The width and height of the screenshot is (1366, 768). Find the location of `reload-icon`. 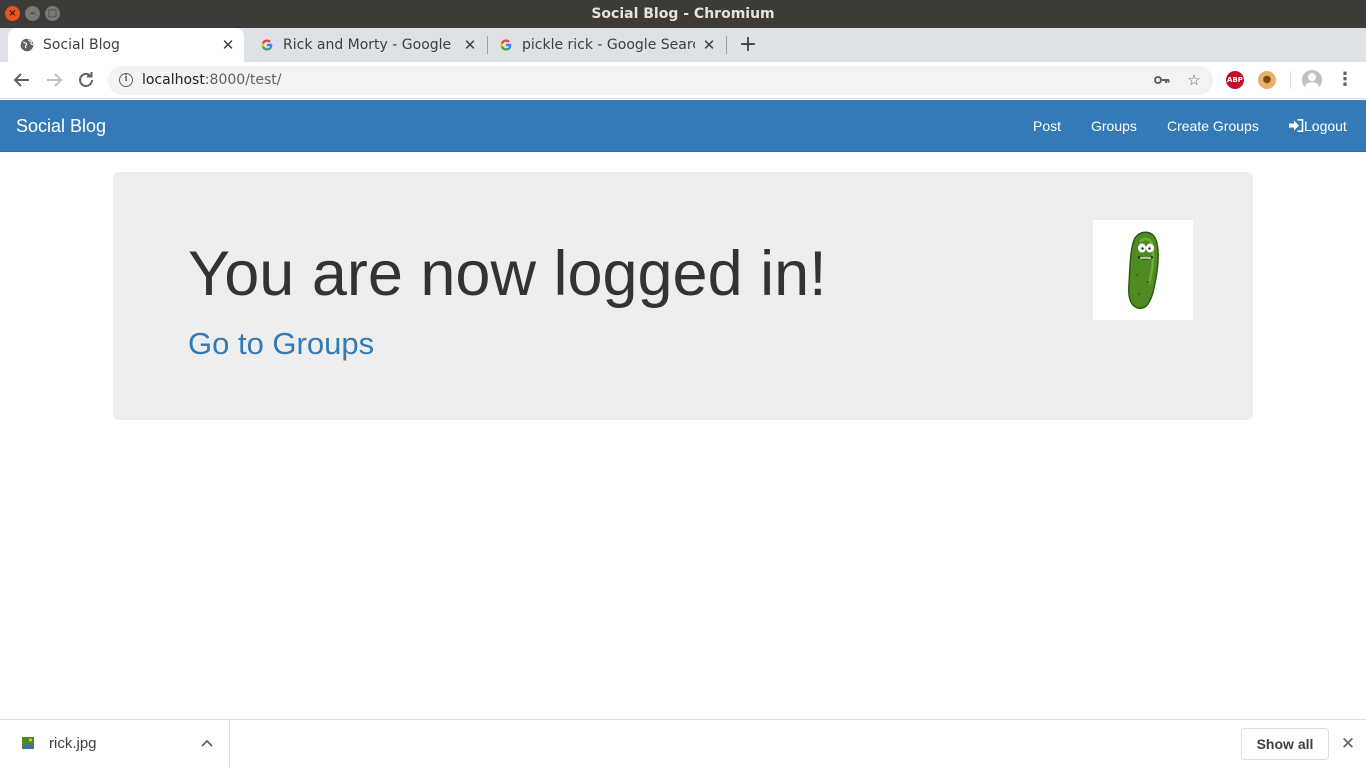

reload-icon is located at coordinates (86, 80).